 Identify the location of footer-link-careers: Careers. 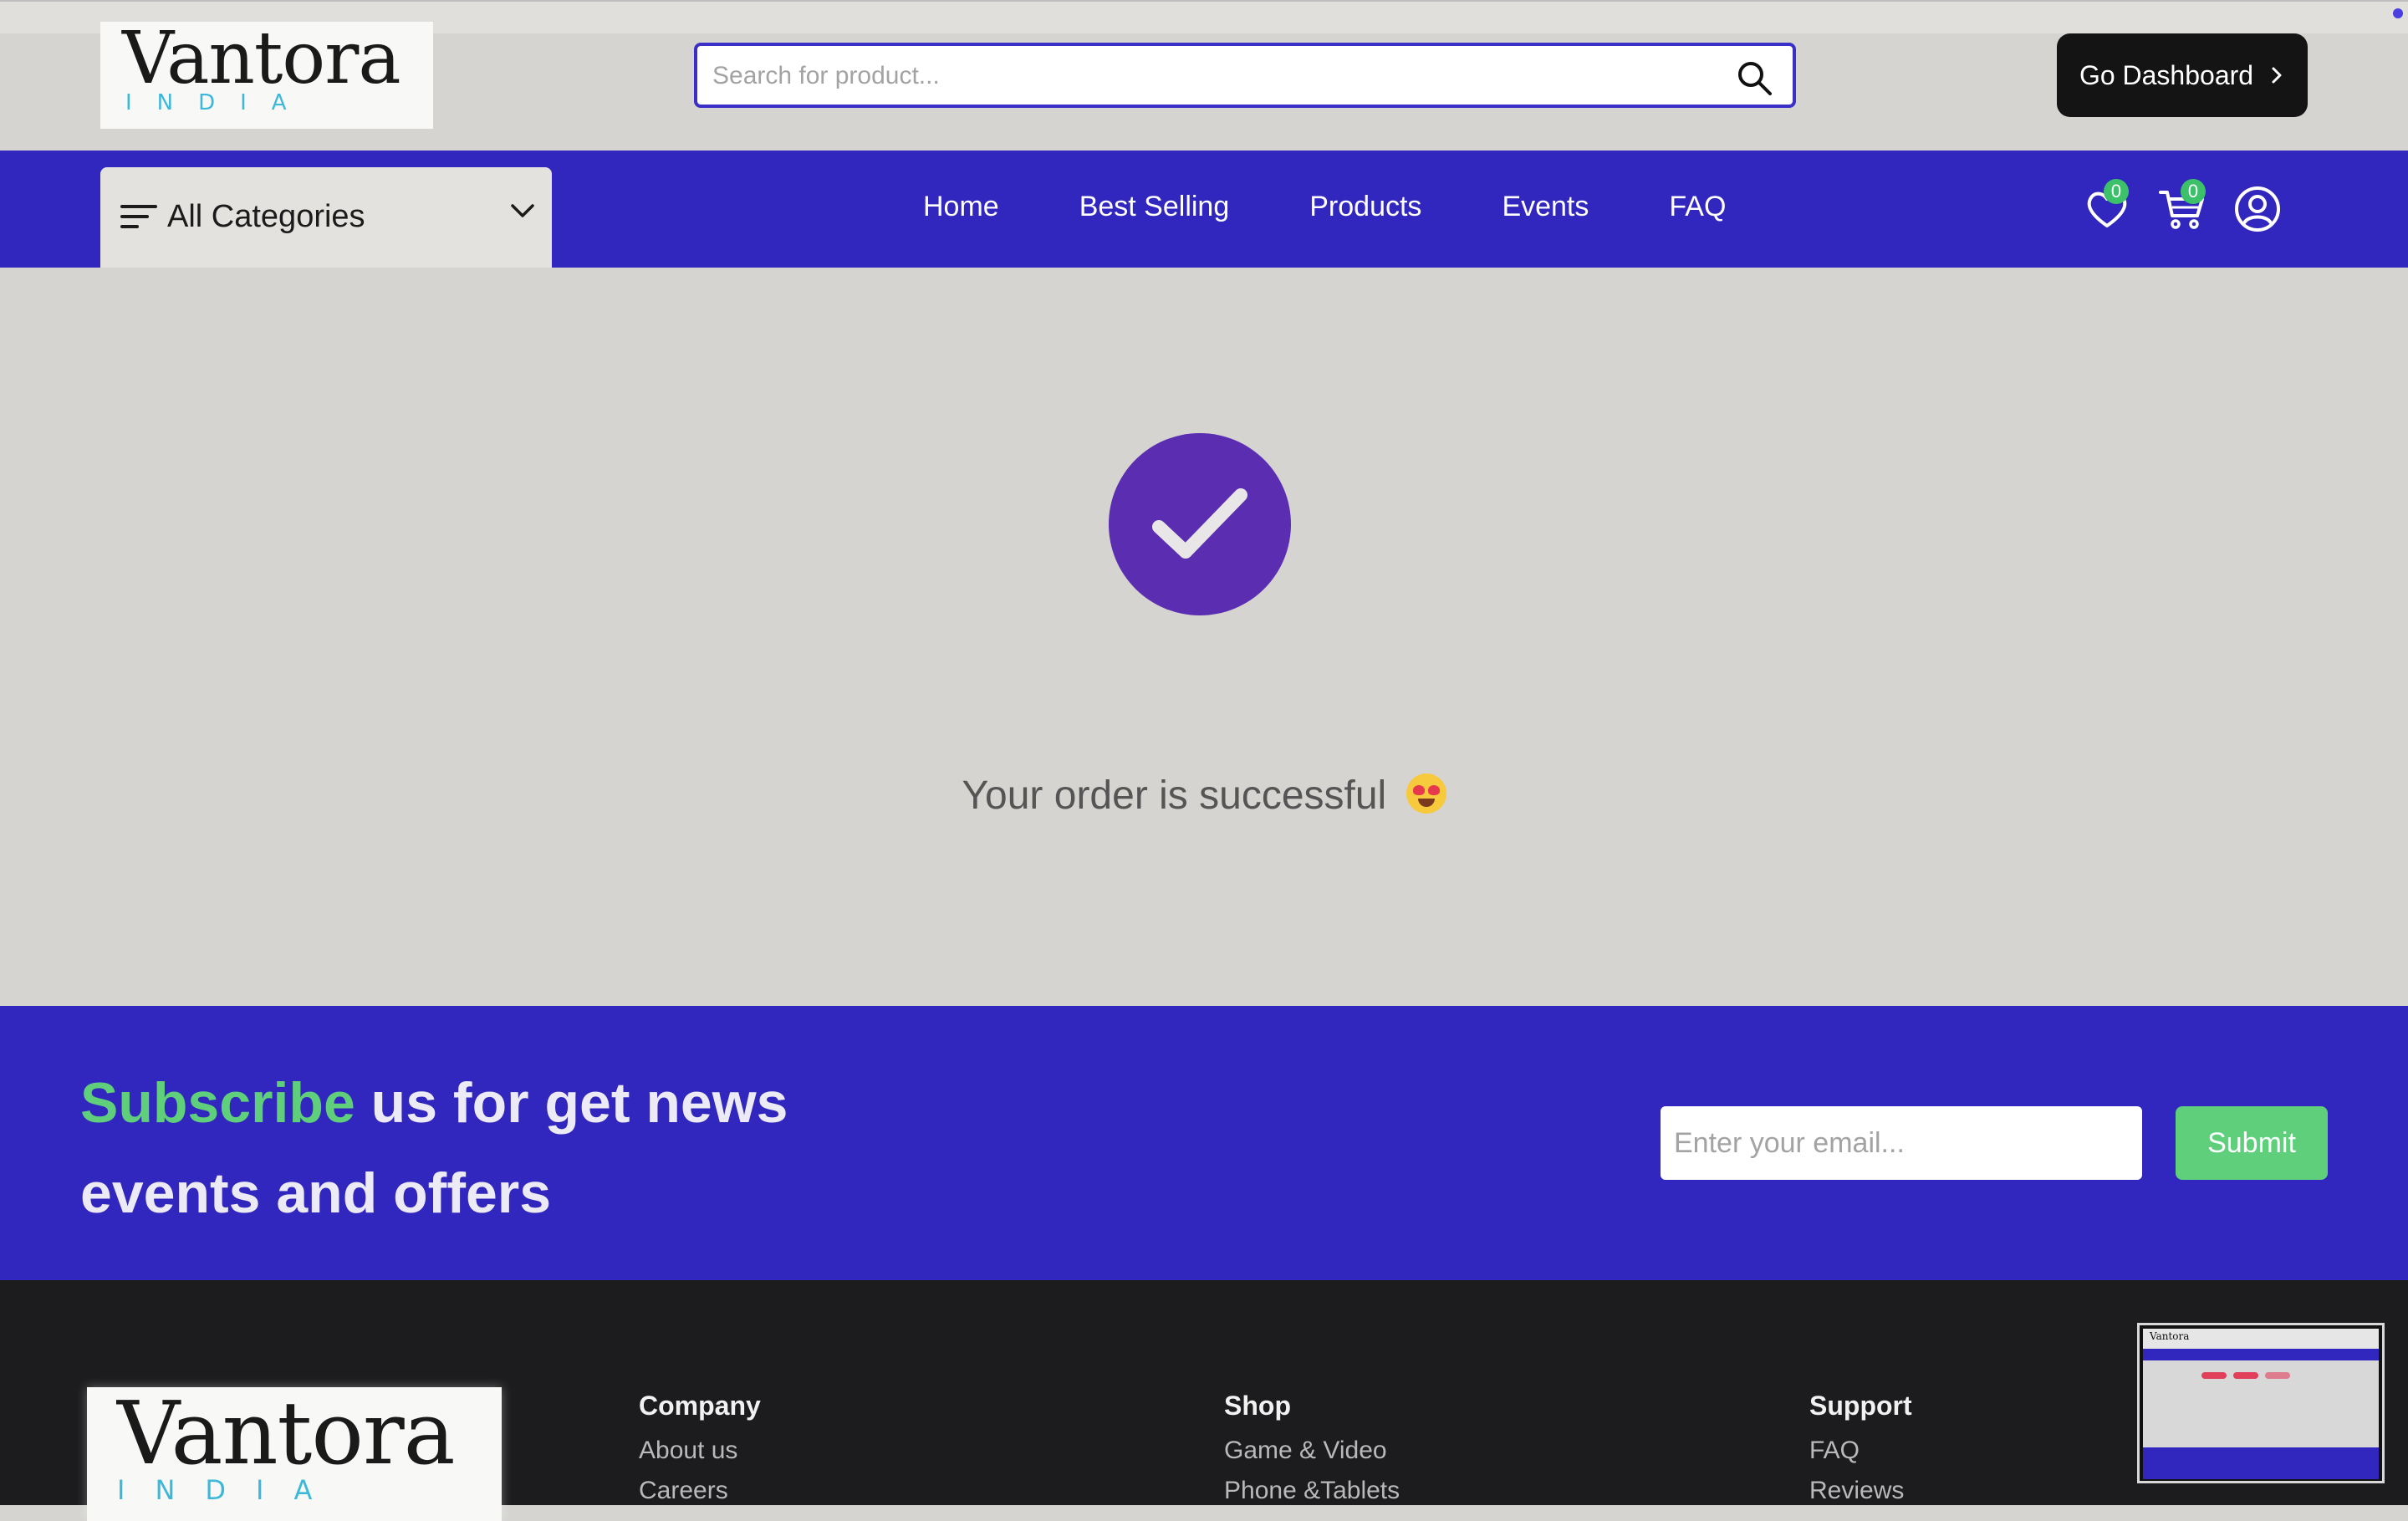
(700, 1491).